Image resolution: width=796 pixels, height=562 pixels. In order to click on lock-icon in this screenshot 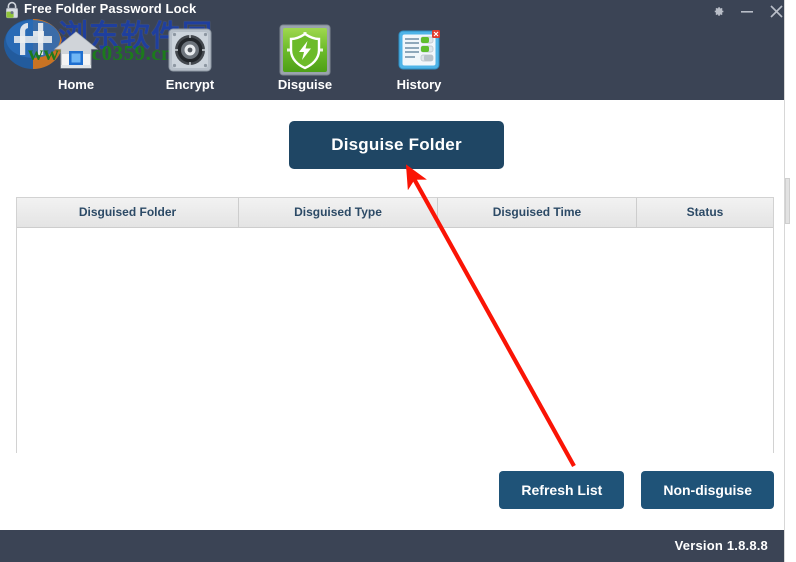, I will do `click(12, 10)`.